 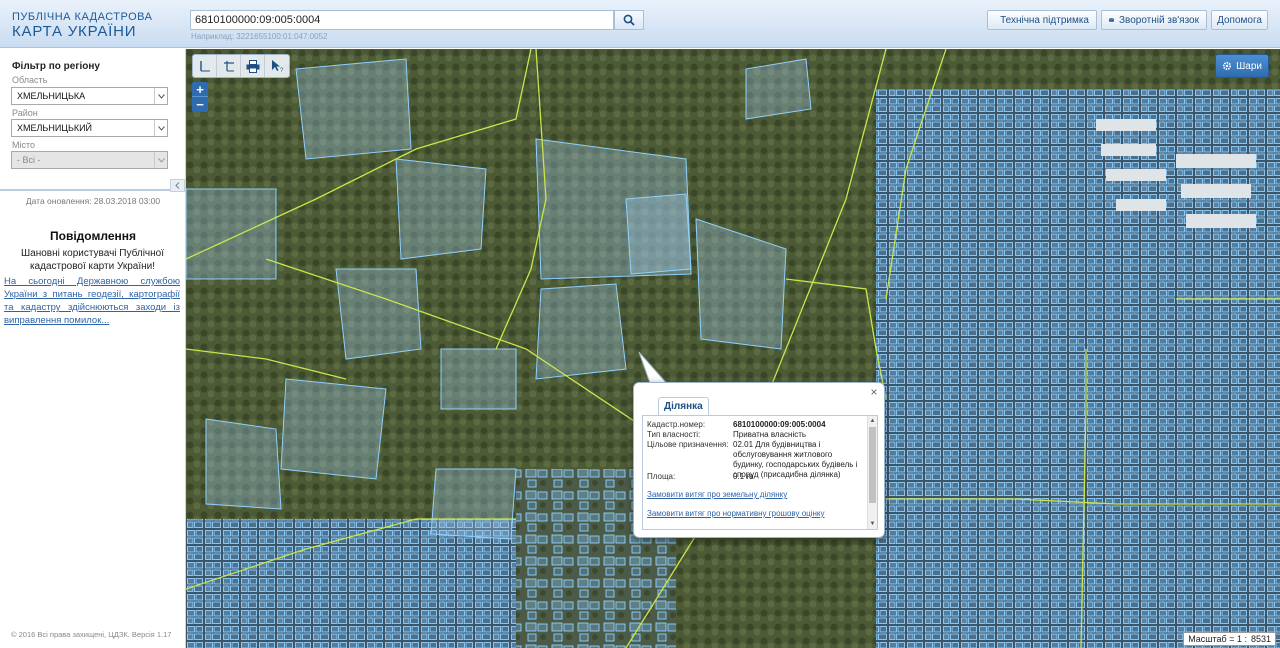 I want to click on chevron-left-icon, so click(x=177, y=185).